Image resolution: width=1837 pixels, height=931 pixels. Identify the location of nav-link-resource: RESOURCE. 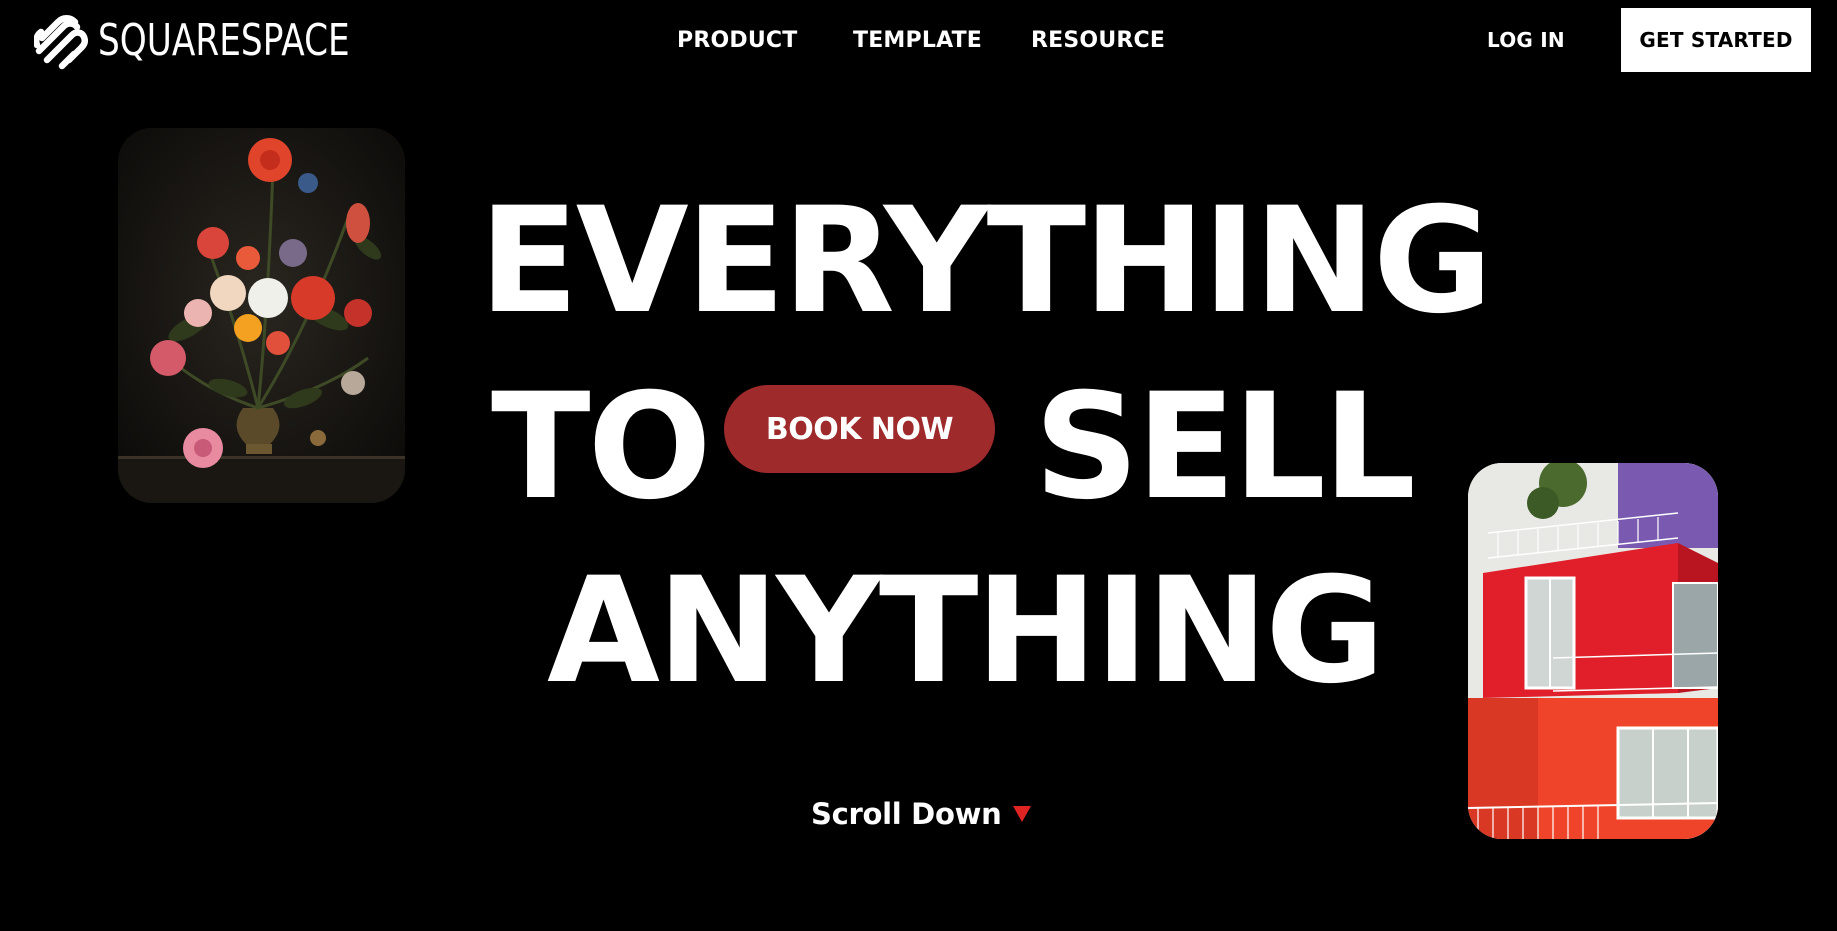
(1098, 40).